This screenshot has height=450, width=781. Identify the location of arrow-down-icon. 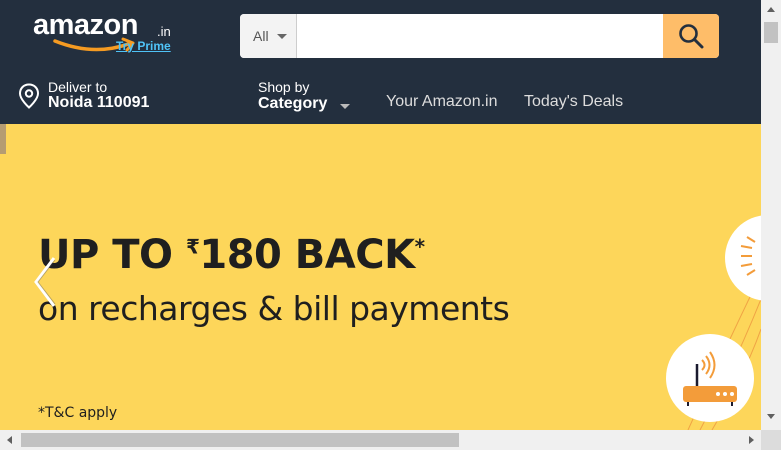
(771, 416).